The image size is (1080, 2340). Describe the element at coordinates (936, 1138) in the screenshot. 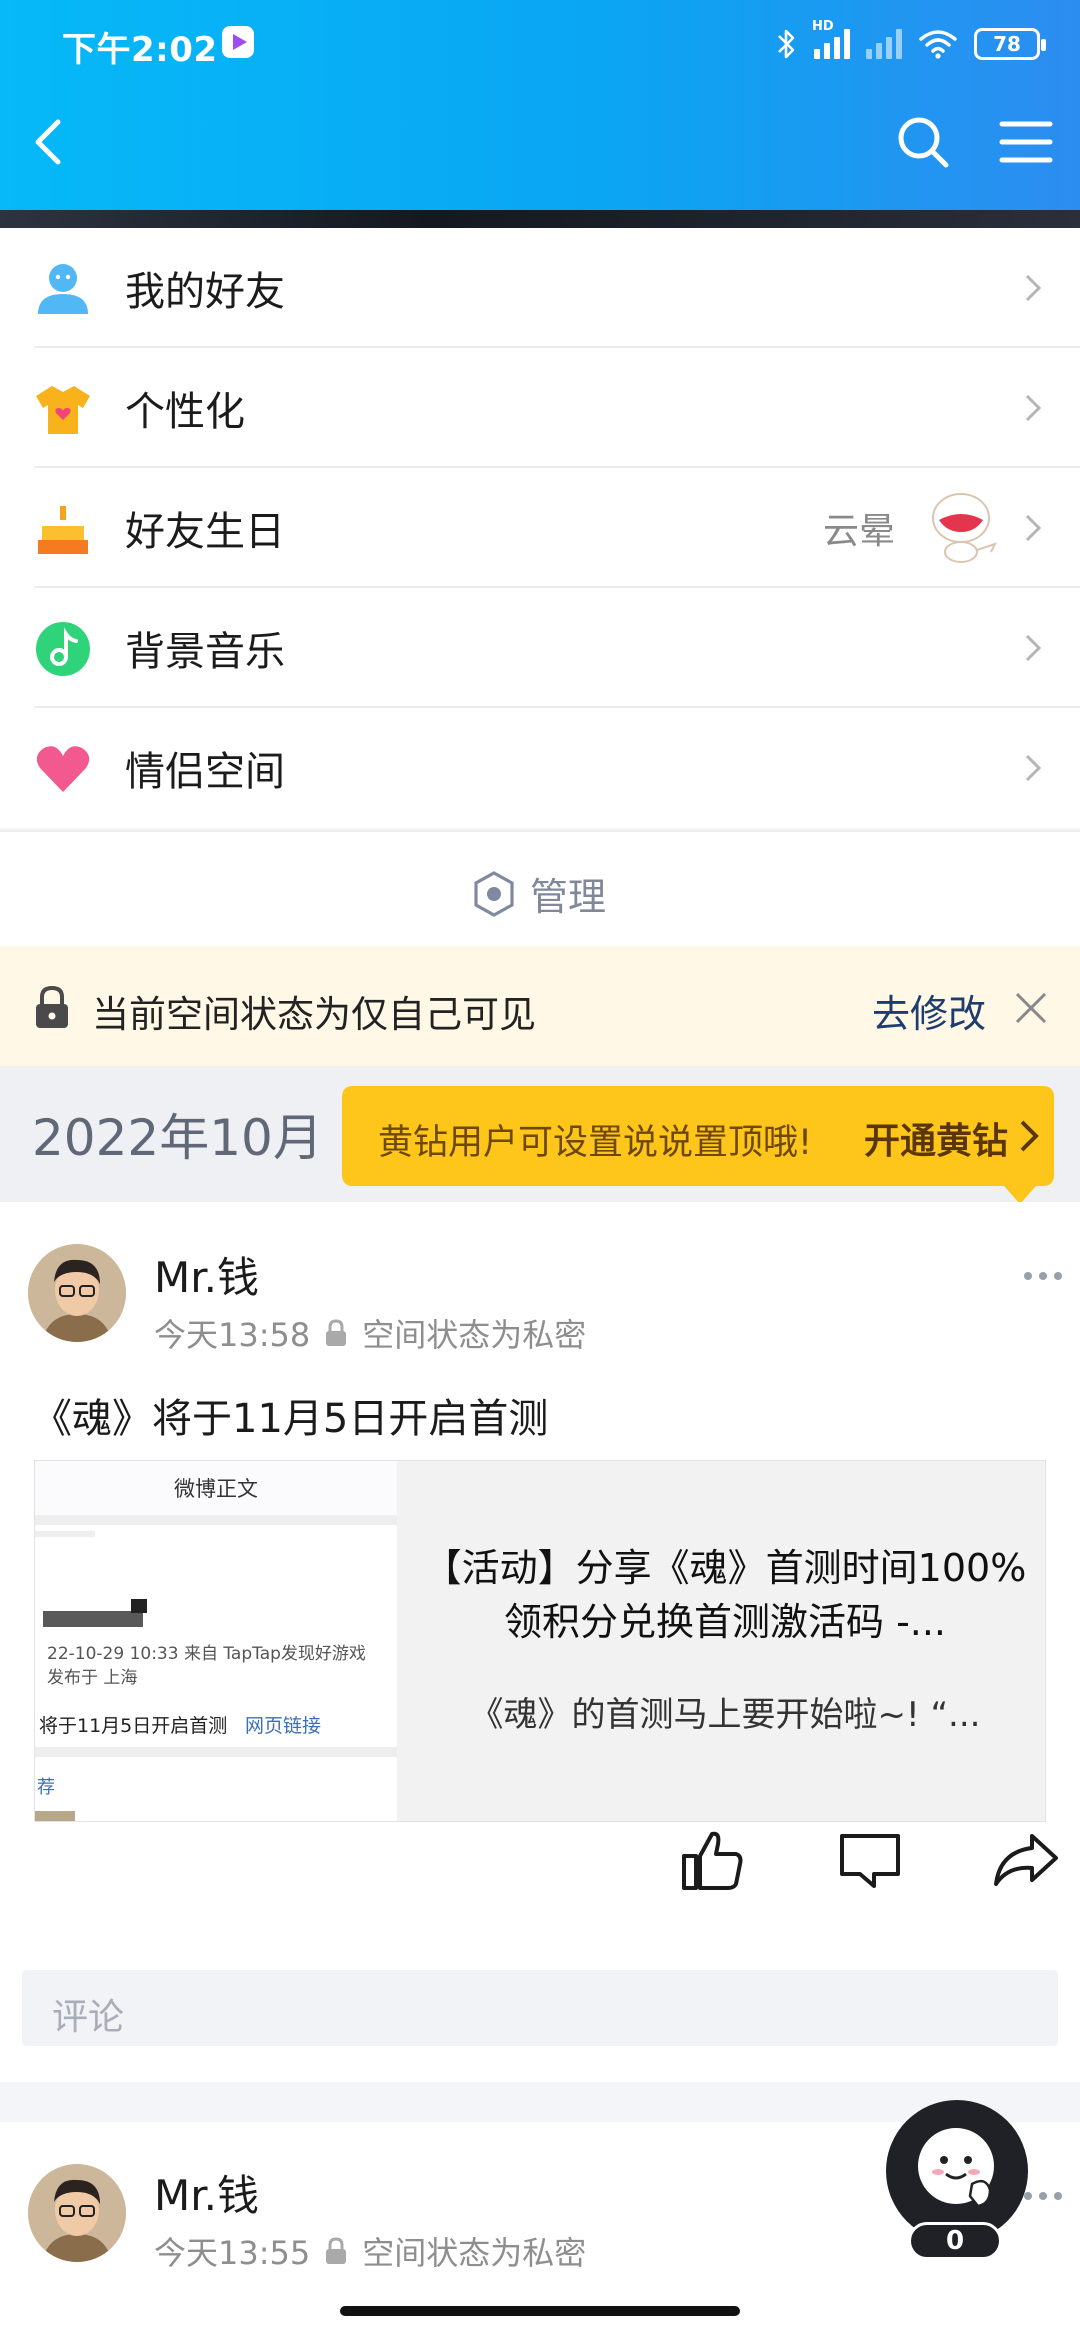

I see `promo-cta: 开通黄钻` at that location.